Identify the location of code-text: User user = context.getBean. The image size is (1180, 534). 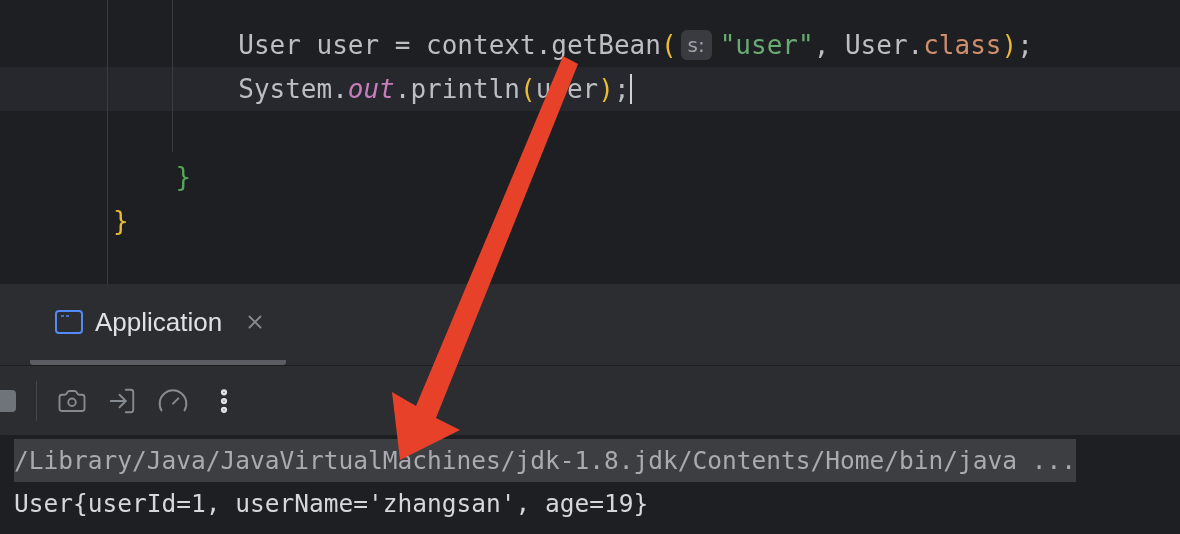
(449, 45).